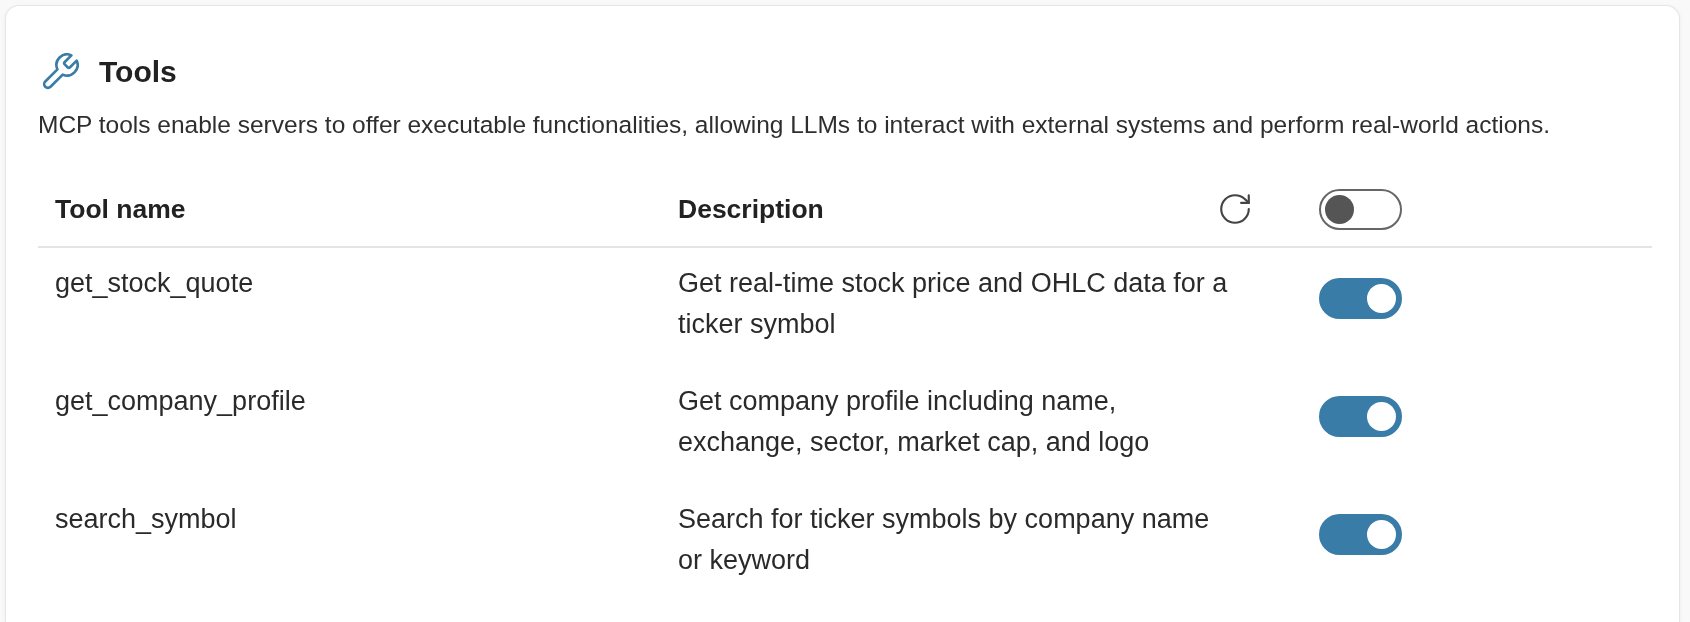 The image size is (1690, 622). I want to click on tool-description: Get real-time stock price and OHLC data for a ticker symbol, so click(953, 304).